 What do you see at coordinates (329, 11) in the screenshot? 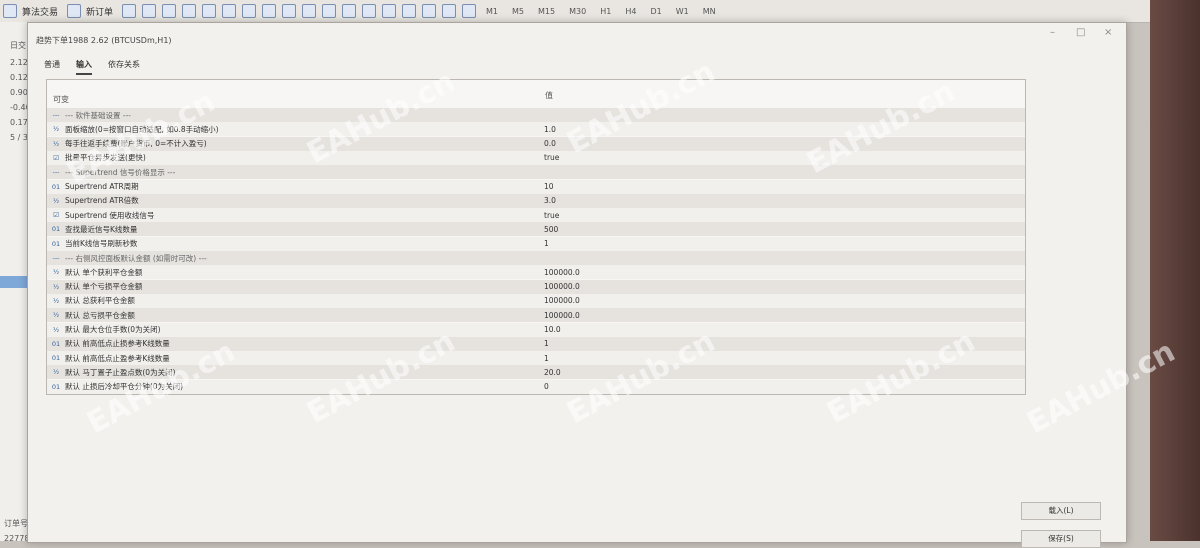
I see `crosshair-icon` at bounding box center [329, 11].